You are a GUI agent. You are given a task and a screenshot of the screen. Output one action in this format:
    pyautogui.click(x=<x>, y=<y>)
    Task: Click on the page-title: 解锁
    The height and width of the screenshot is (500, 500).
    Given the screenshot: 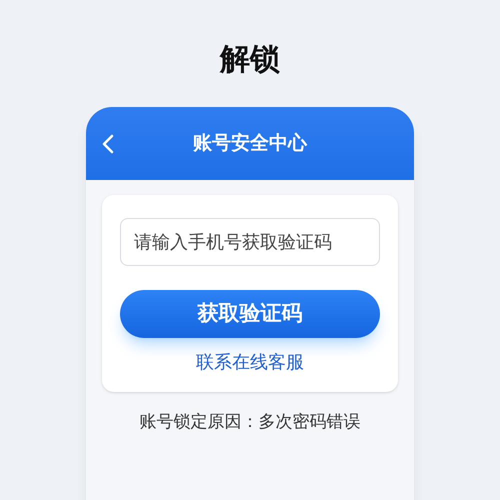 What is the action you would take?
    pyautogui.click(x=250, y=60)
    